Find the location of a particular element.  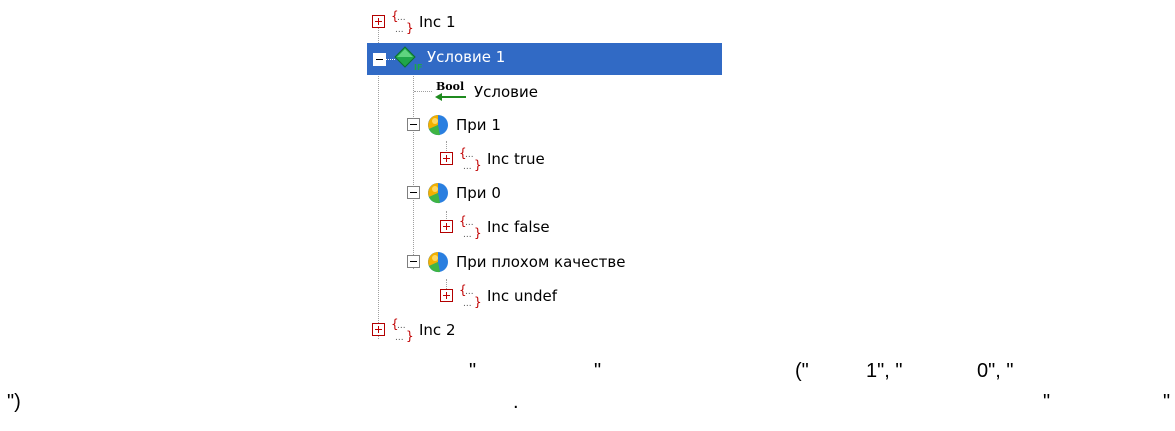

tree-node-branch-bad-quality: При плохом качестве is located at coordinates (516, 261).